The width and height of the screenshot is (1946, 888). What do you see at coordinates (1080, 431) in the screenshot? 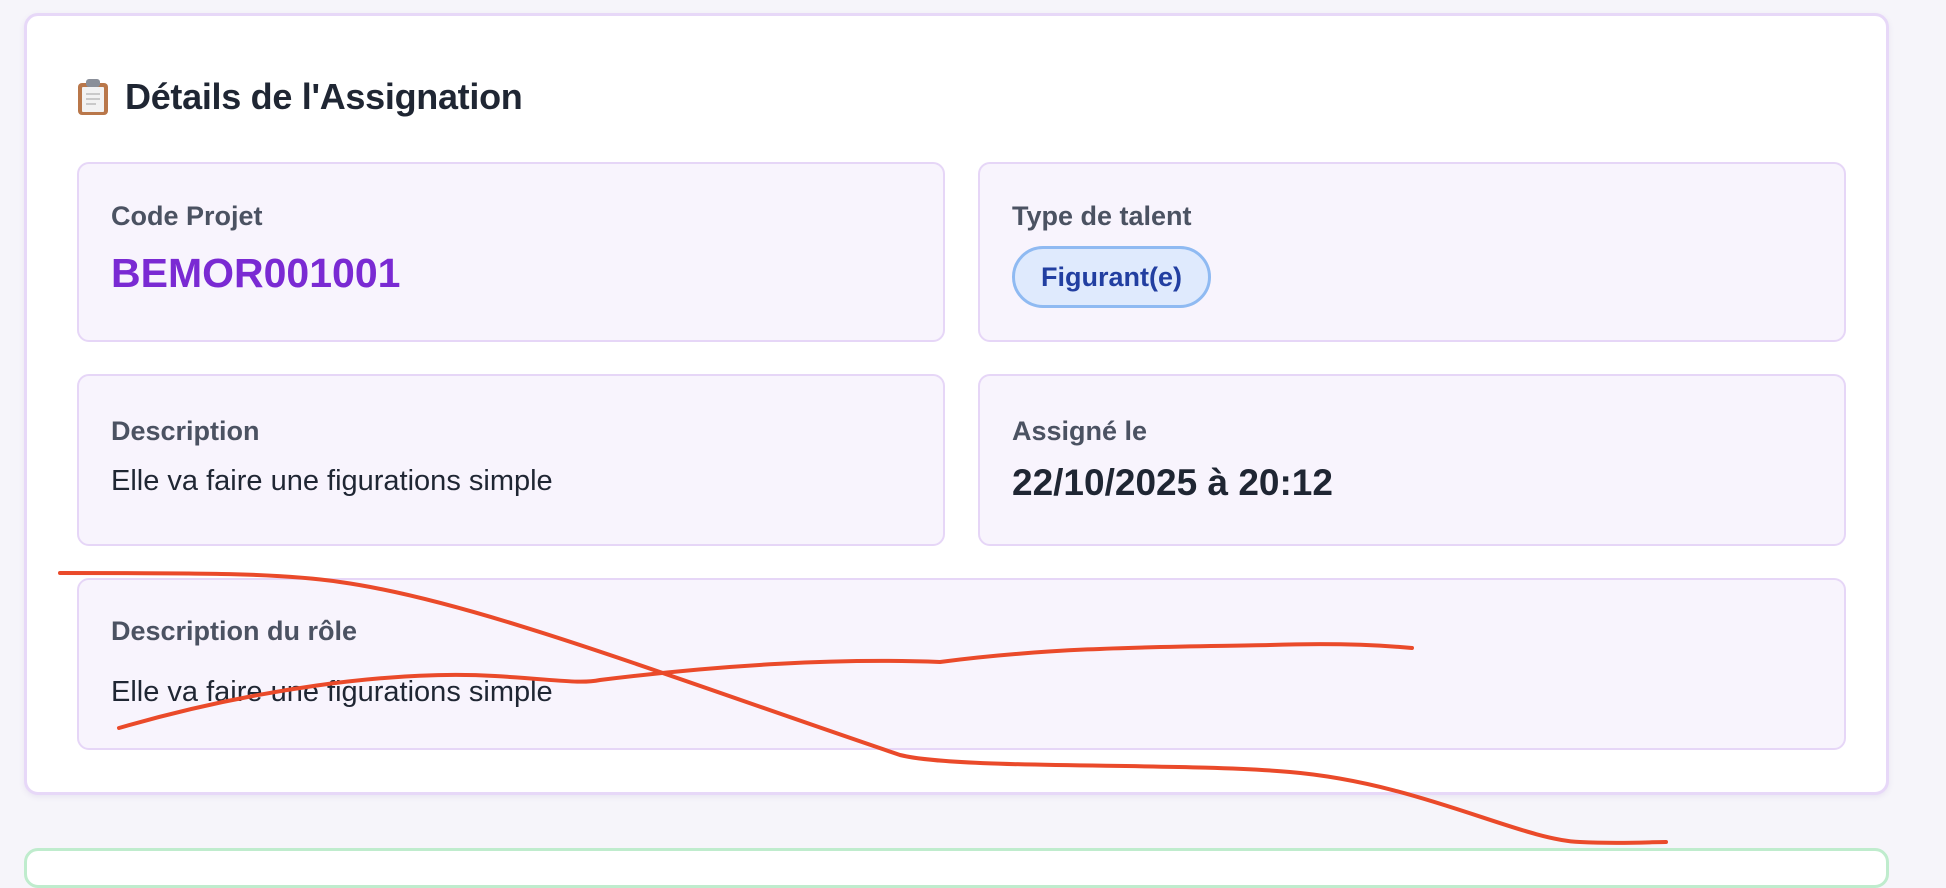
I see `assigned-date-label: Assigné le` at bounding box center [1080, 431].